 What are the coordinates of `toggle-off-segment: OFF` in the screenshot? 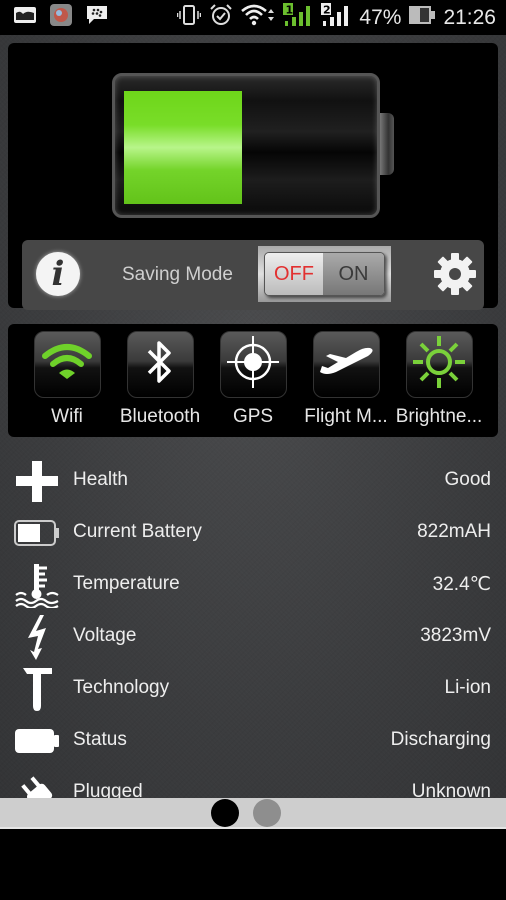 It's located at (294, 274).